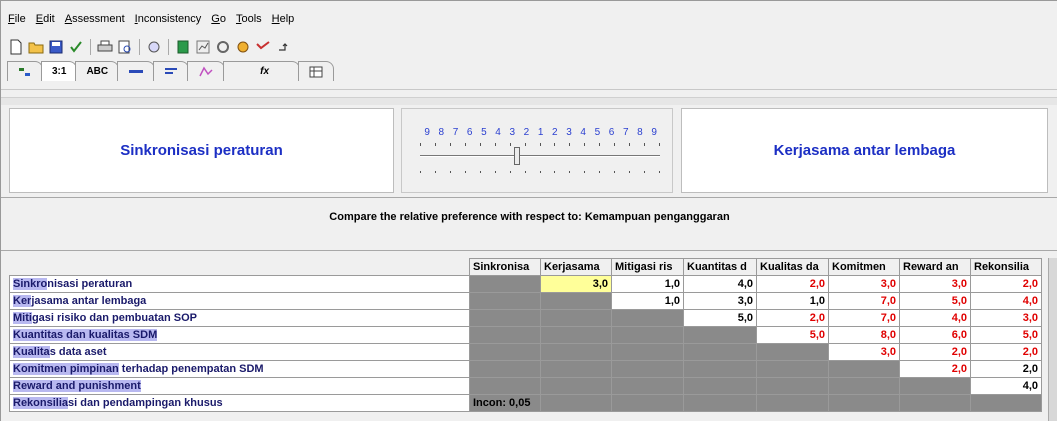 The width and height of the screenshot is (1057, 421). Describe the element at coordinates (201, 150) in the screenshot. I see `left-node-box: Sinkronisasi peraturan` at that location.